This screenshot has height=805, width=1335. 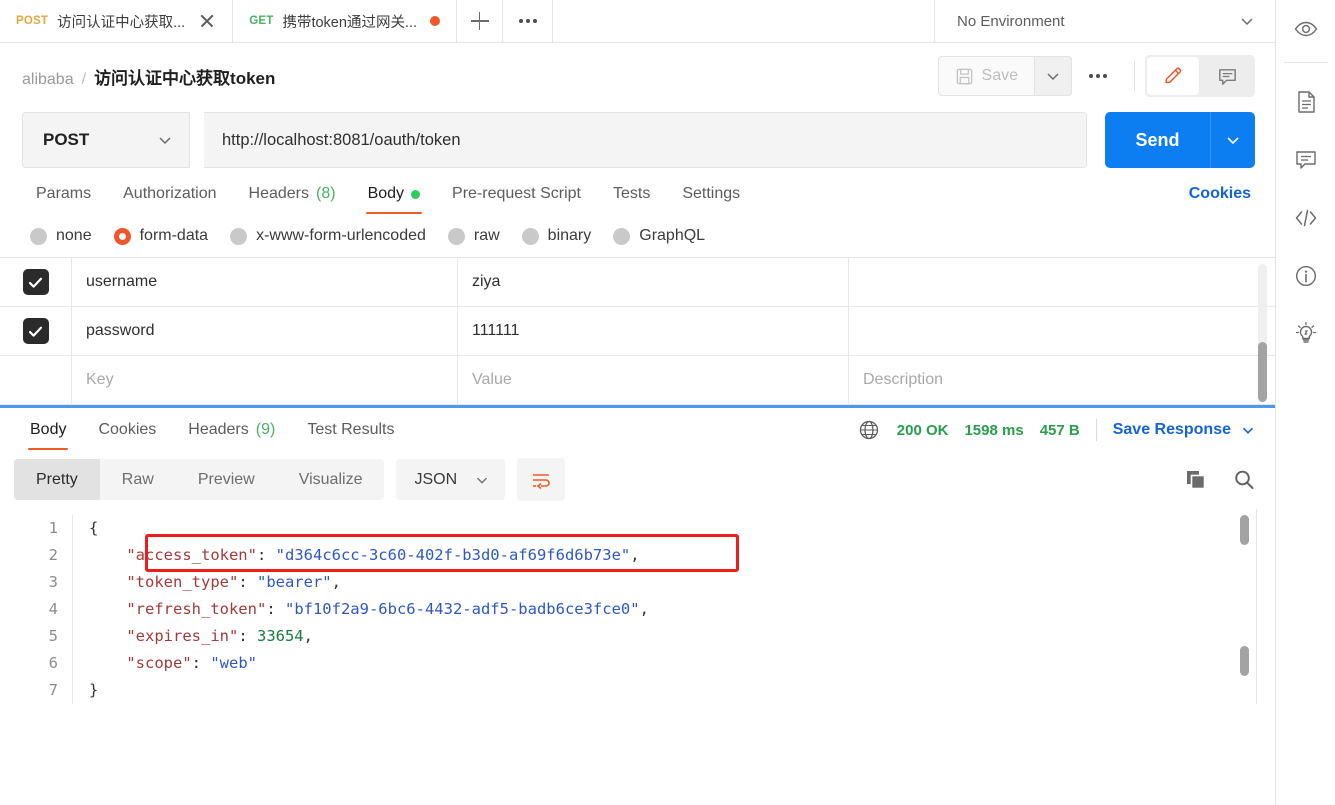 I want to click on body-type-form-data: form-data, so click(x=160, y=236).